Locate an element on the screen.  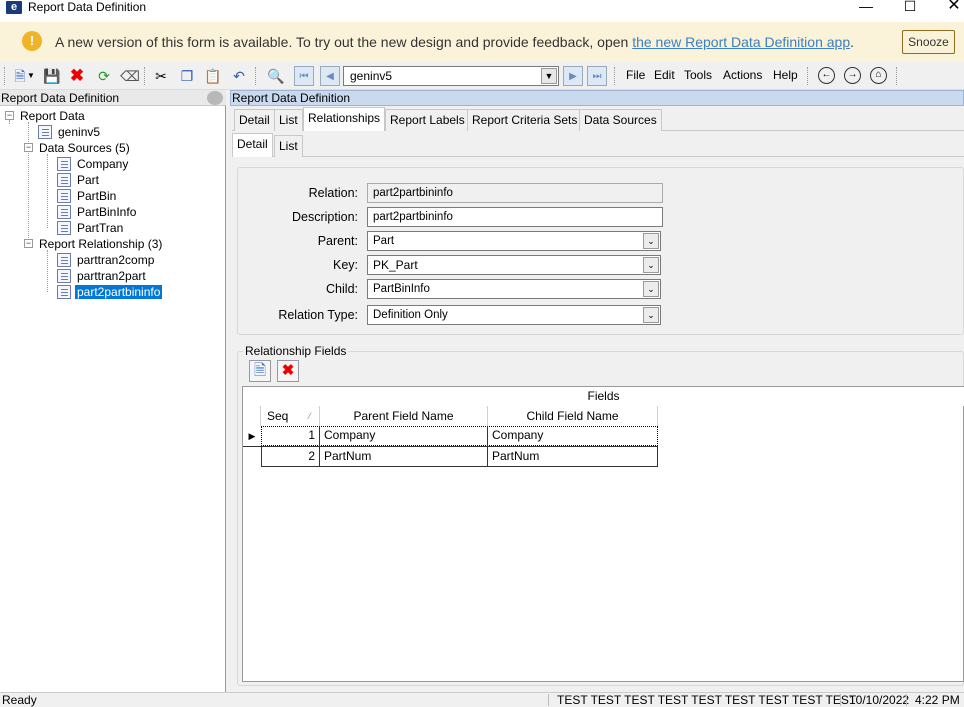
tree-item-geninv5: geninv5 is located at coordinates (79, 132).